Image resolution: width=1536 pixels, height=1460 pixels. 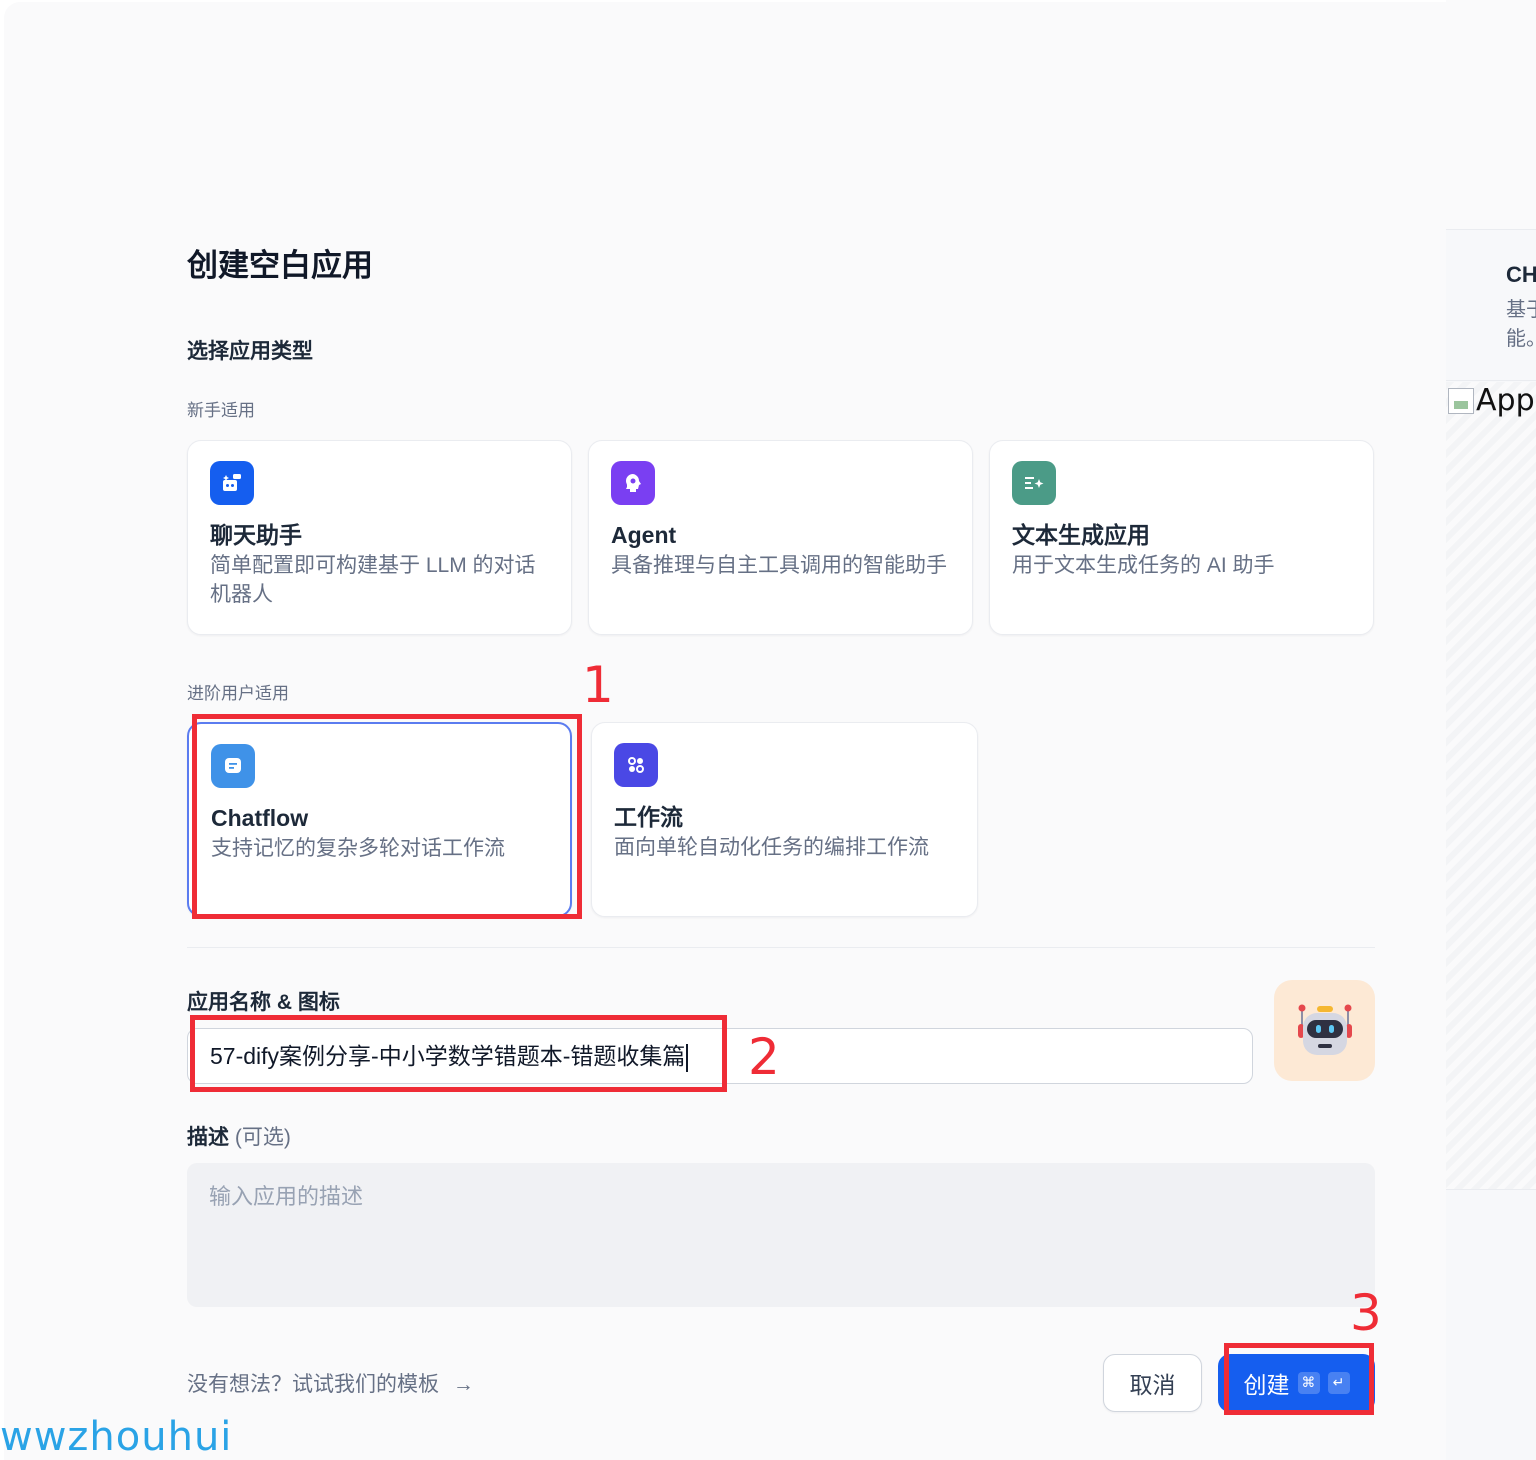 I want to click on workflow-icon, so click(x=636, y=765).